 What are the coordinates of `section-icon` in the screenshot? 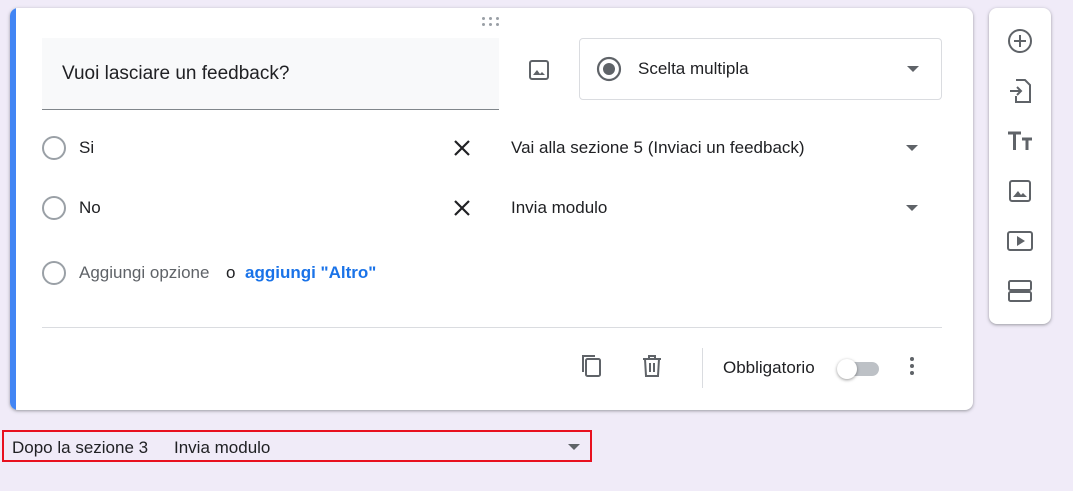 It's located at (1020, 291).